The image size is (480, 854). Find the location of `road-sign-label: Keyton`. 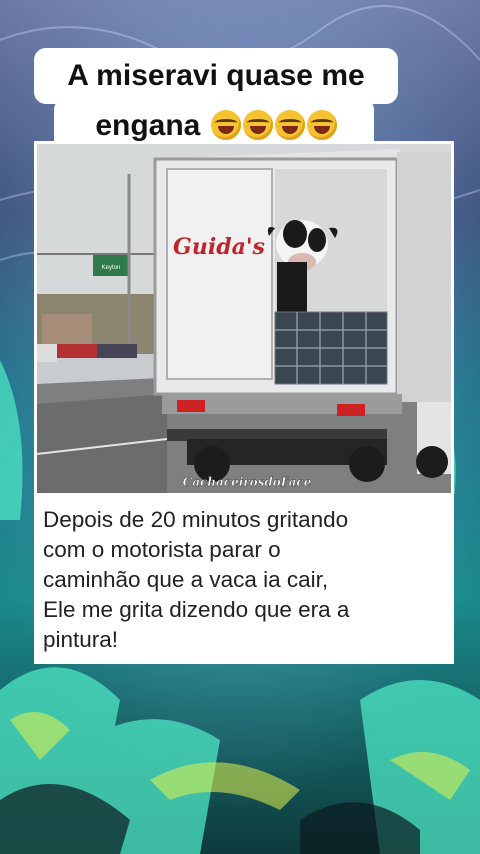

road-sign-label: Keyton is located at coordinates (111, 268).